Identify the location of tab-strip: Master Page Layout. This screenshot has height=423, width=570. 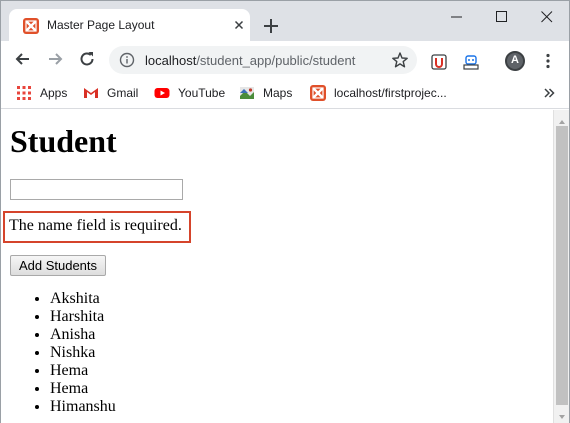
(285, 21).